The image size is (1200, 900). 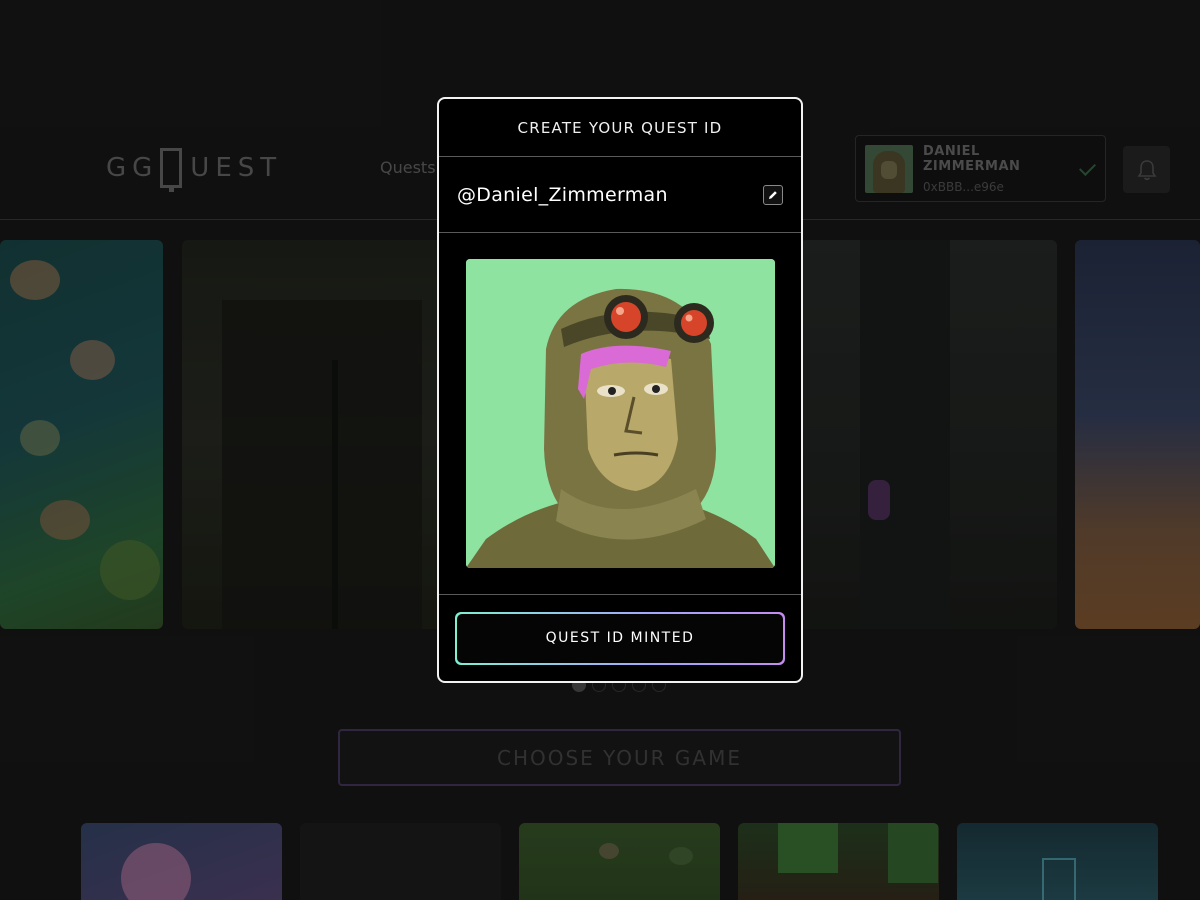 I want to click on quest-id-minted-button: QUEST ID MINTED, so click(x=620, y=638).